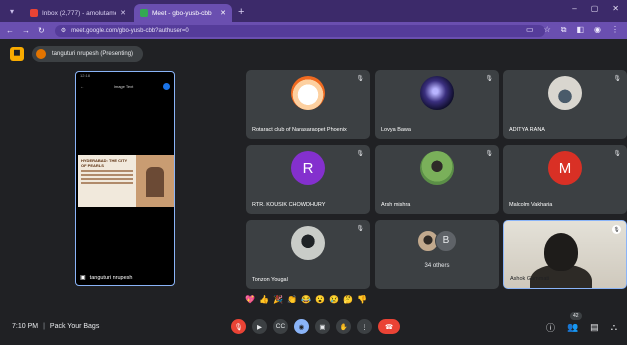 The image size is (627, 345). I want to click on camera-person-head, so click(561, 252).